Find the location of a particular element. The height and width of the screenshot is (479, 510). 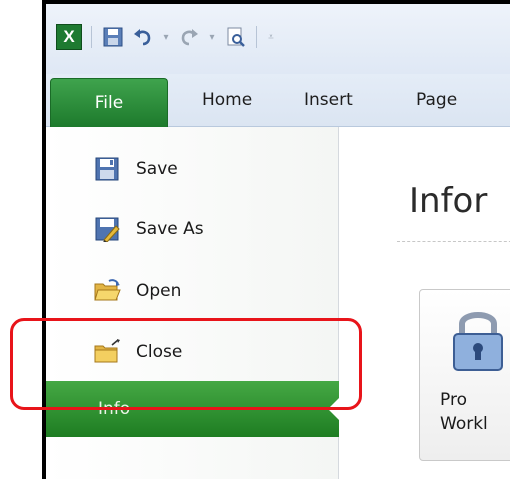

print-preview-icon is located at coordinates (235, 37).